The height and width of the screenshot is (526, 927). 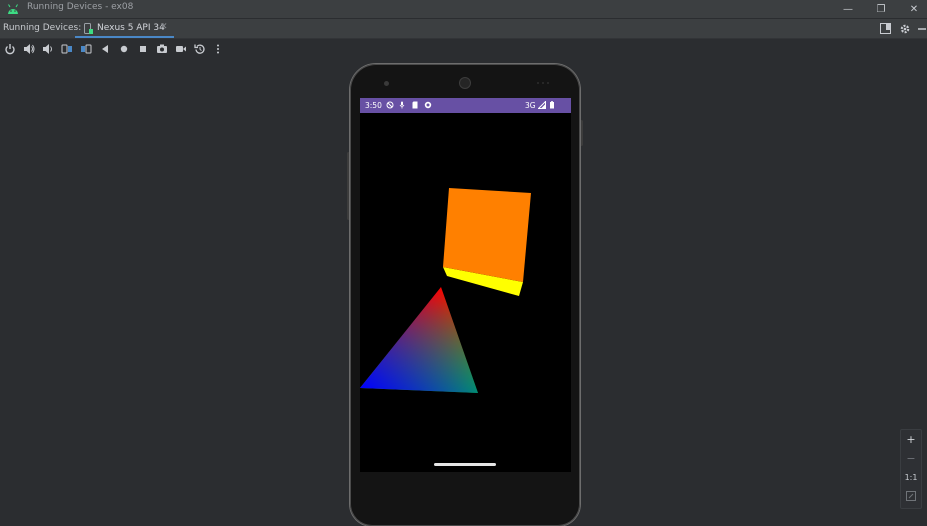 What do you see at coordinates (465, 83) in the screenshot?
I see `front-camera` at bounding box center [465, 83].